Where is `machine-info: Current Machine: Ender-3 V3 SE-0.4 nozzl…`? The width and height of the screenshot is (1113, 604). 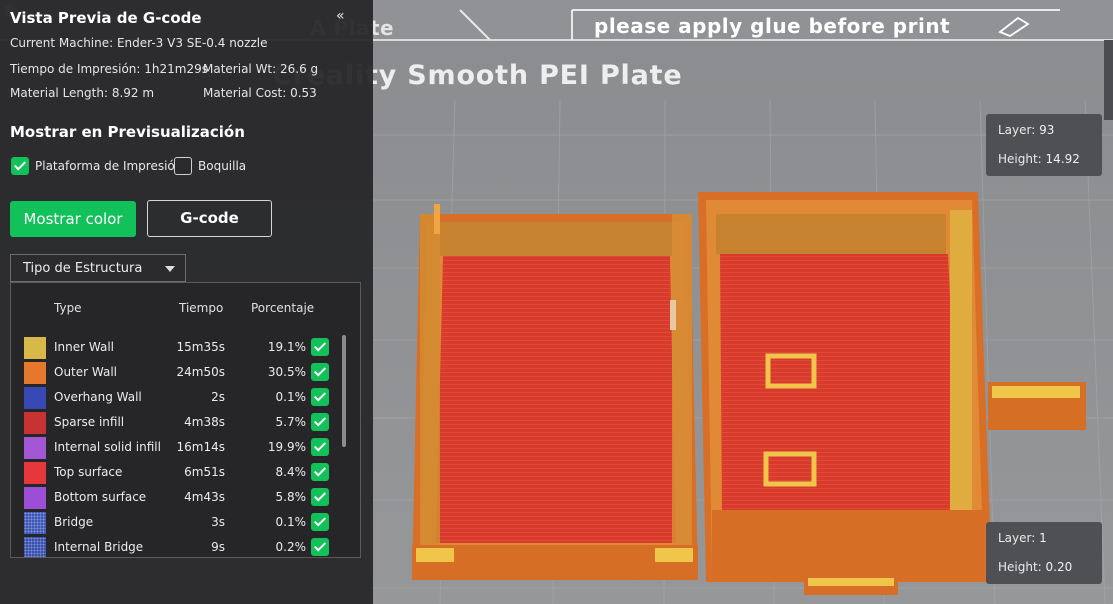
machine-info: Current Machine: Ender-3 V3 SE-0.4 nozzl… is located at coordinates (139, 43).